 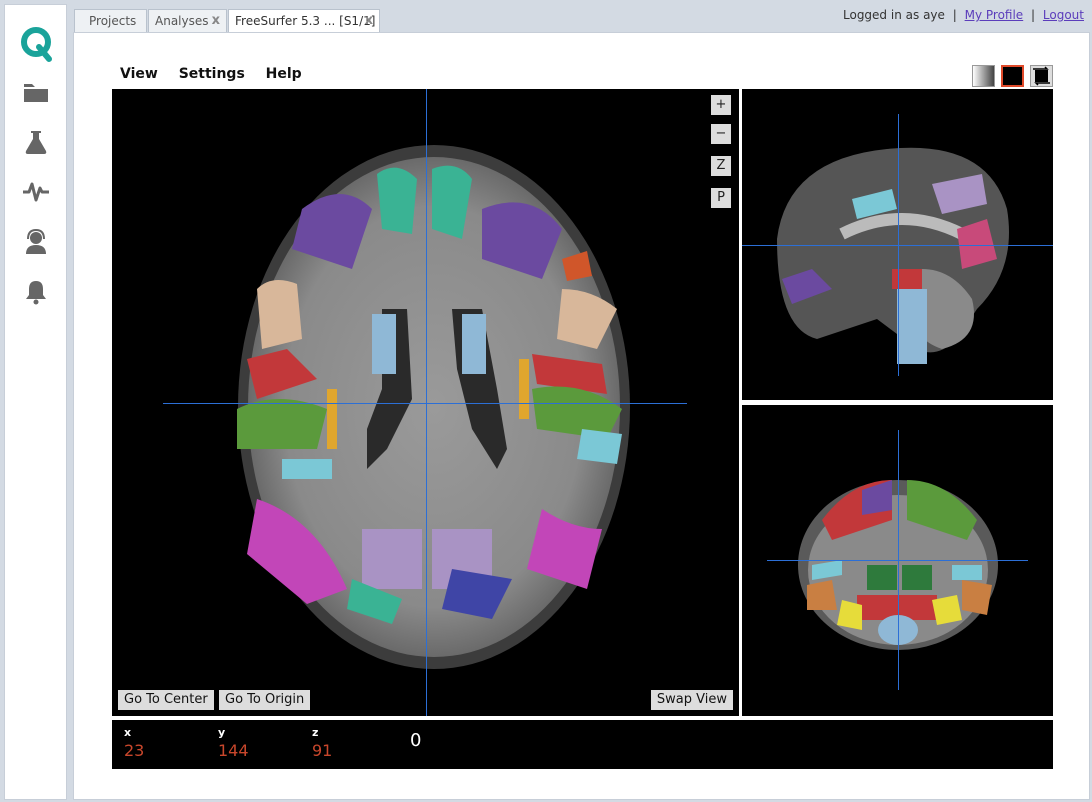 I want to click on tab-analyses: Analyses x, so click(x=187, y=20).